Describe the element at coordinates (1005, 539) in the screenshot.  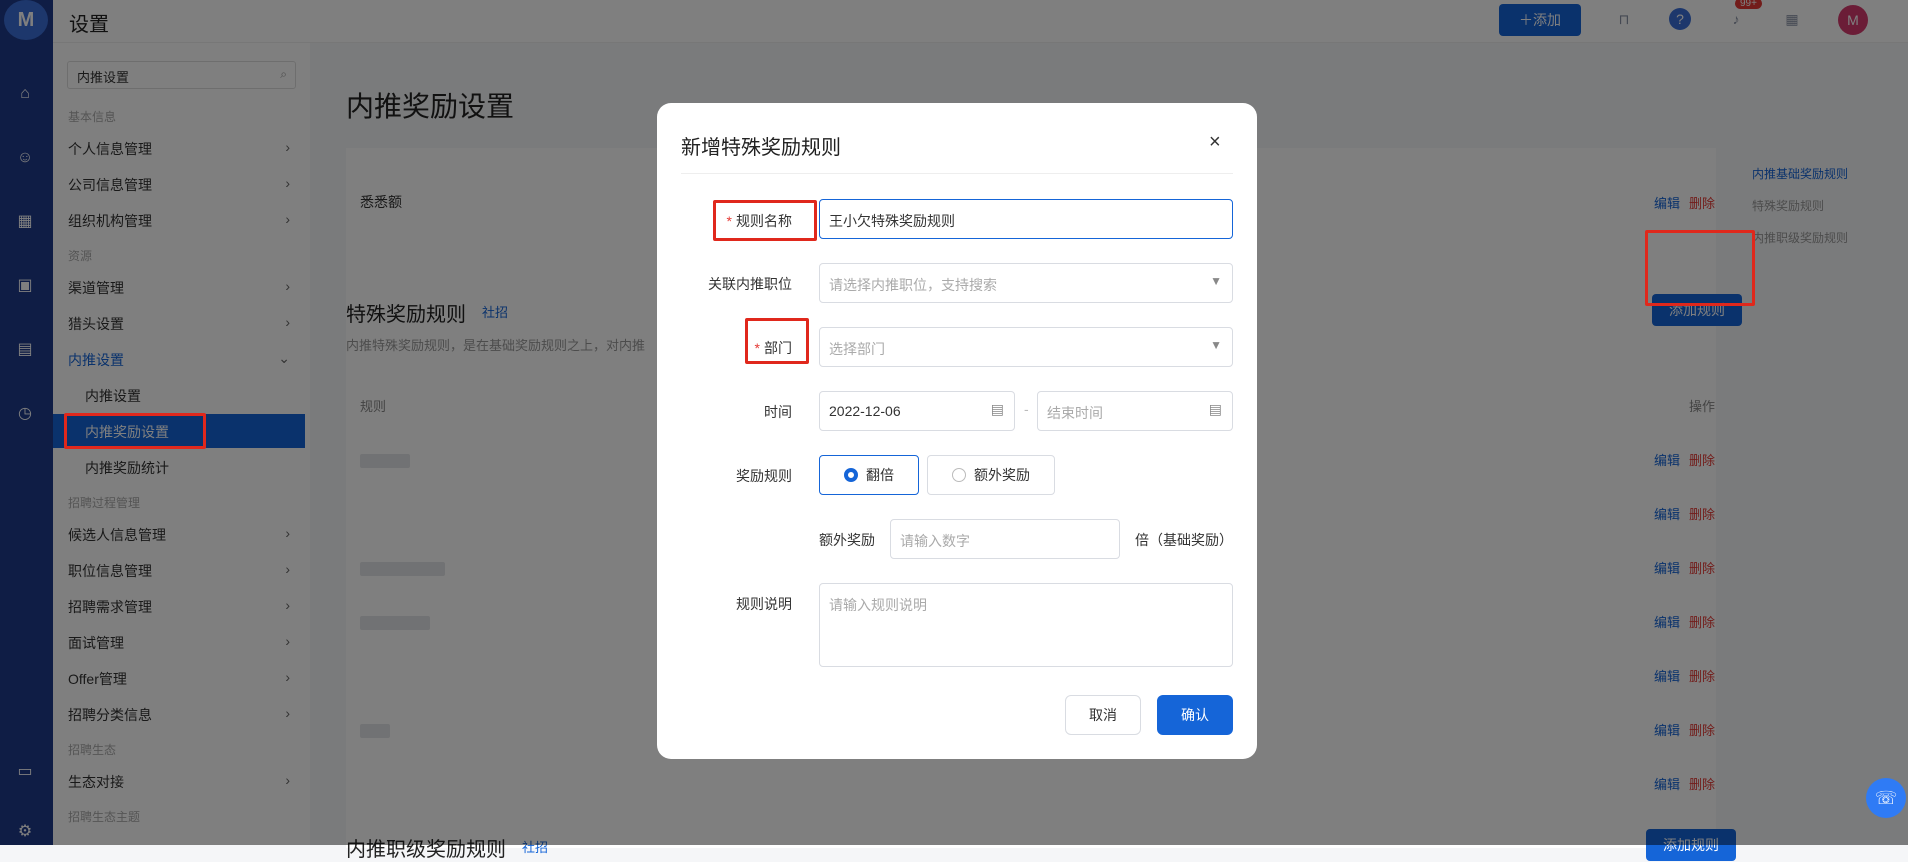
I see `extra-input: 请输入数字` at that location.